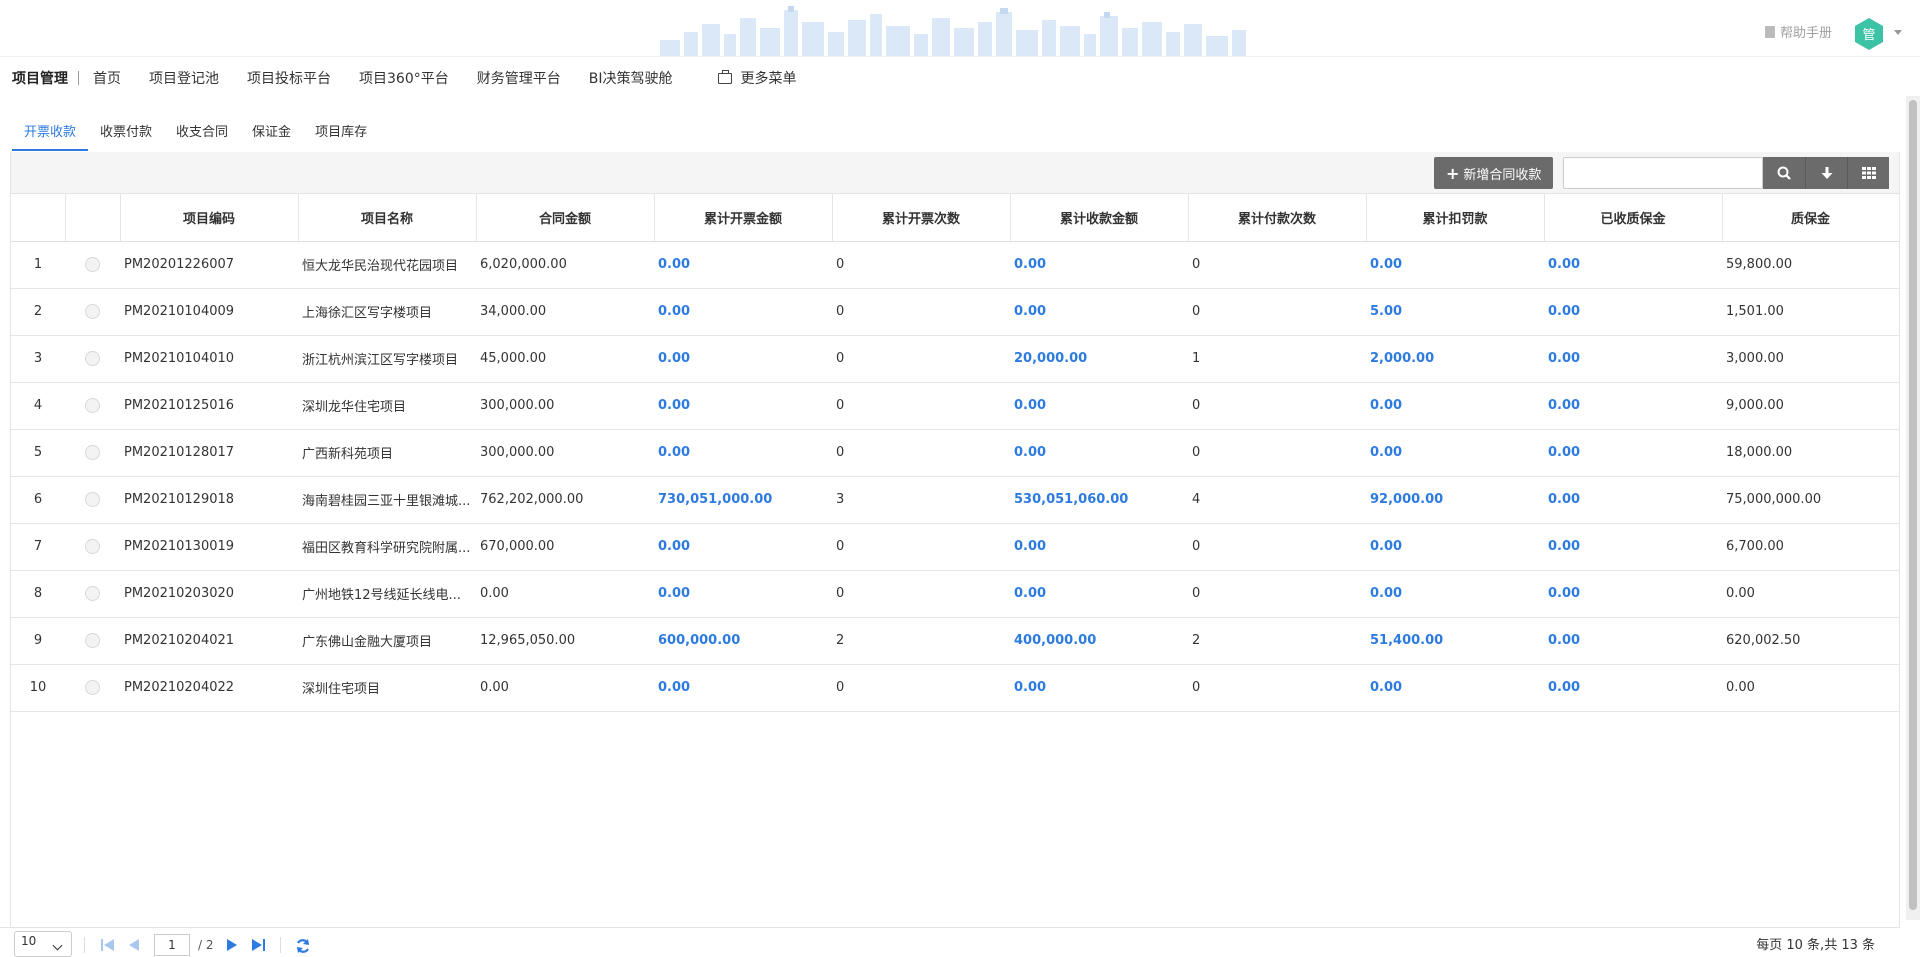  What do you see at coordinates (1826, 173) in the screenshot?
I see `export-button` at bounding box center [1826, 173].